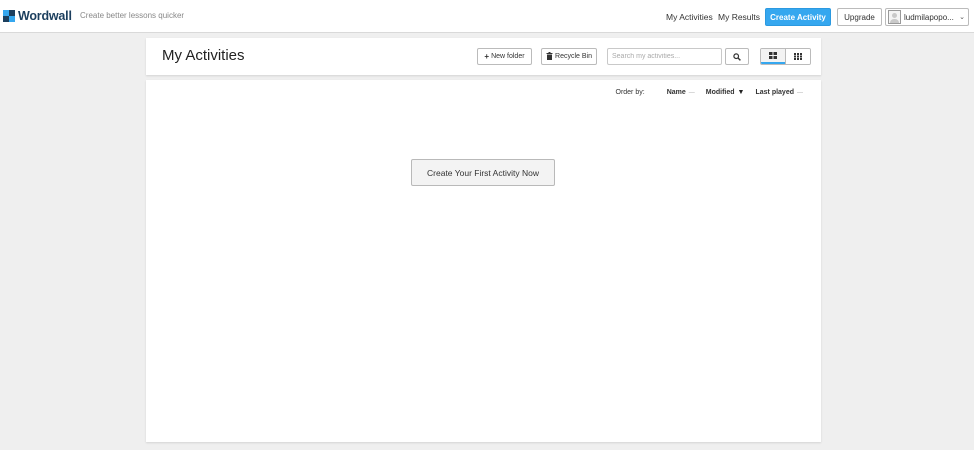  Describe the element at coordinates (487, 56) in the screenshot. I see `plus-icon: +` at that location.